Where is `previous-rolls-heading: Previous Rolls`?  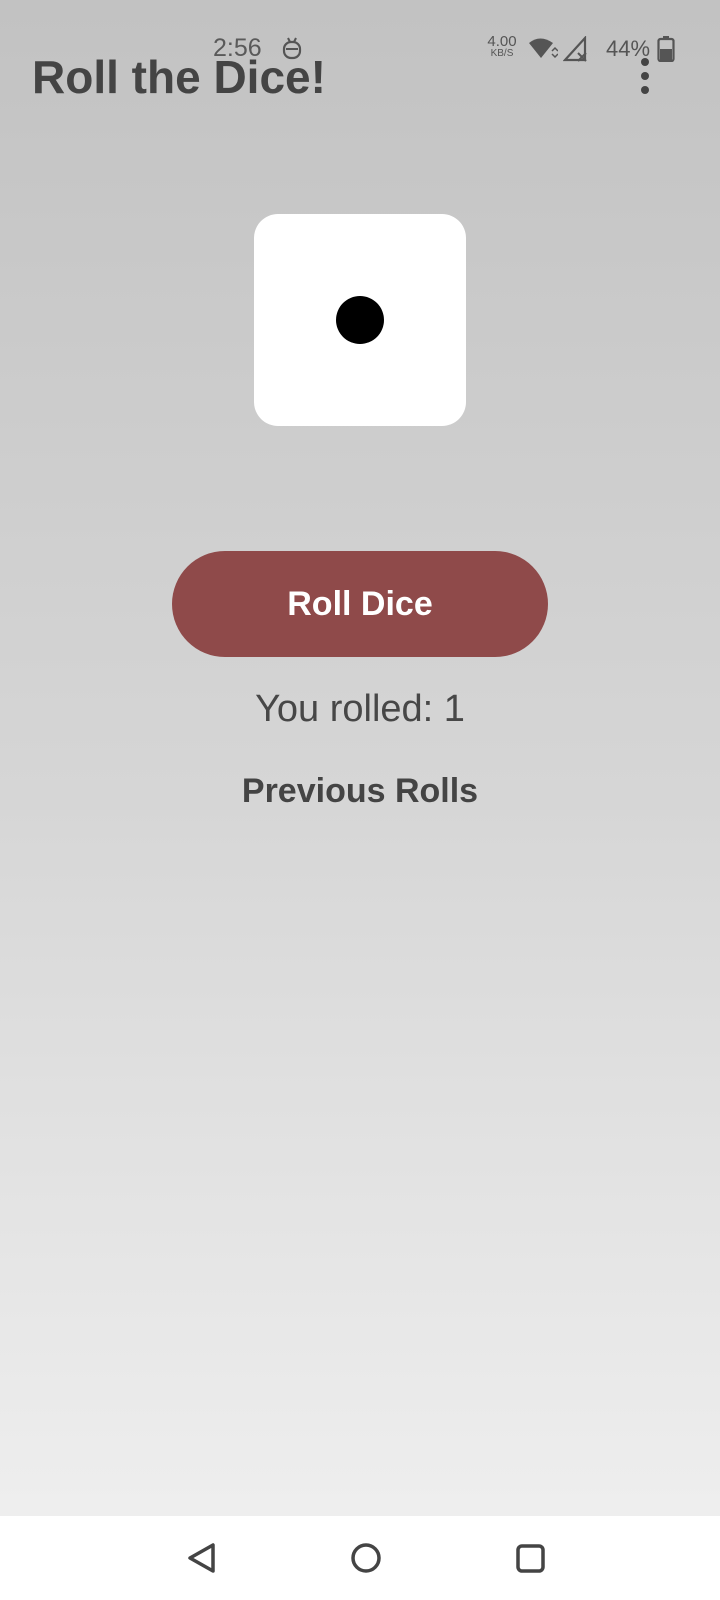
previous-rolls-heading: Previous Rolls is located at coordinates (360, 791).